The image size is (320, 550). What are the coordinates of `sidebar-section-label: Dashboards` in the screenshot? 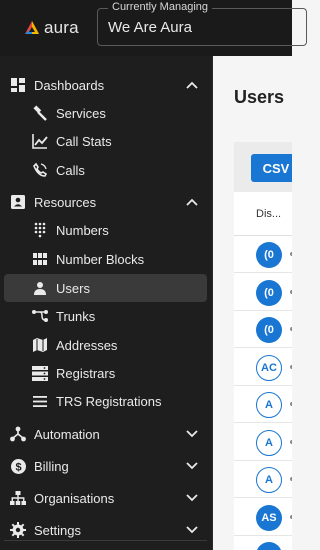 It's located at (69, 85).